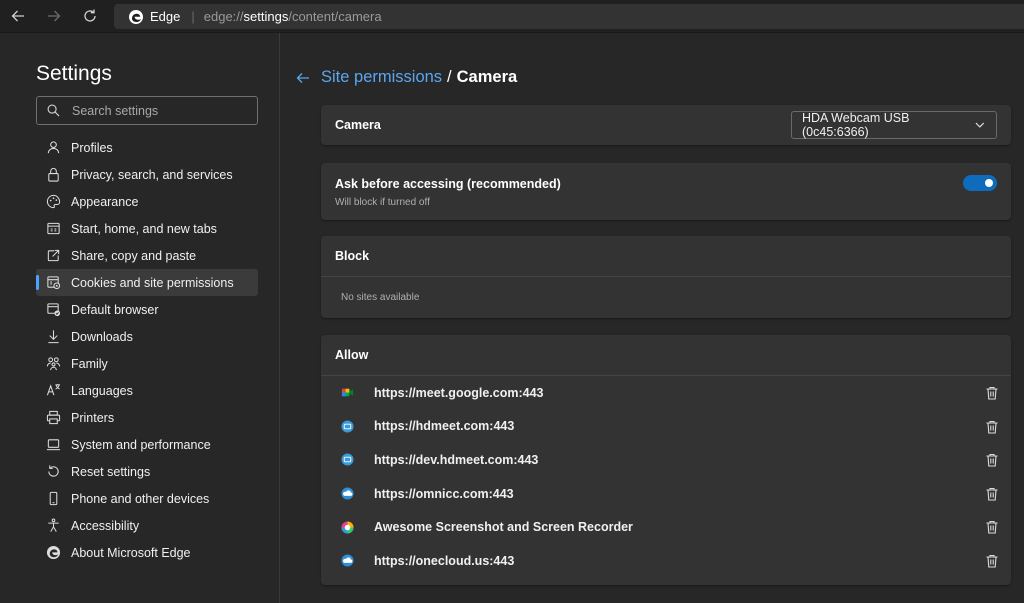  Describe the element at coordinates (111, 471) in the screenshot. I see `sidebar-item-label: Reset settings` at that location.